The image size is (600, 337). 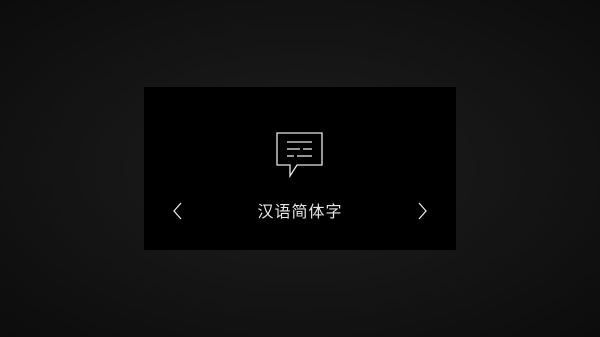 What do you see at coordinates (300, 211) in the screenshot?
I see `current-language-label: 汉语简体字` at bounding box center [300, 211].